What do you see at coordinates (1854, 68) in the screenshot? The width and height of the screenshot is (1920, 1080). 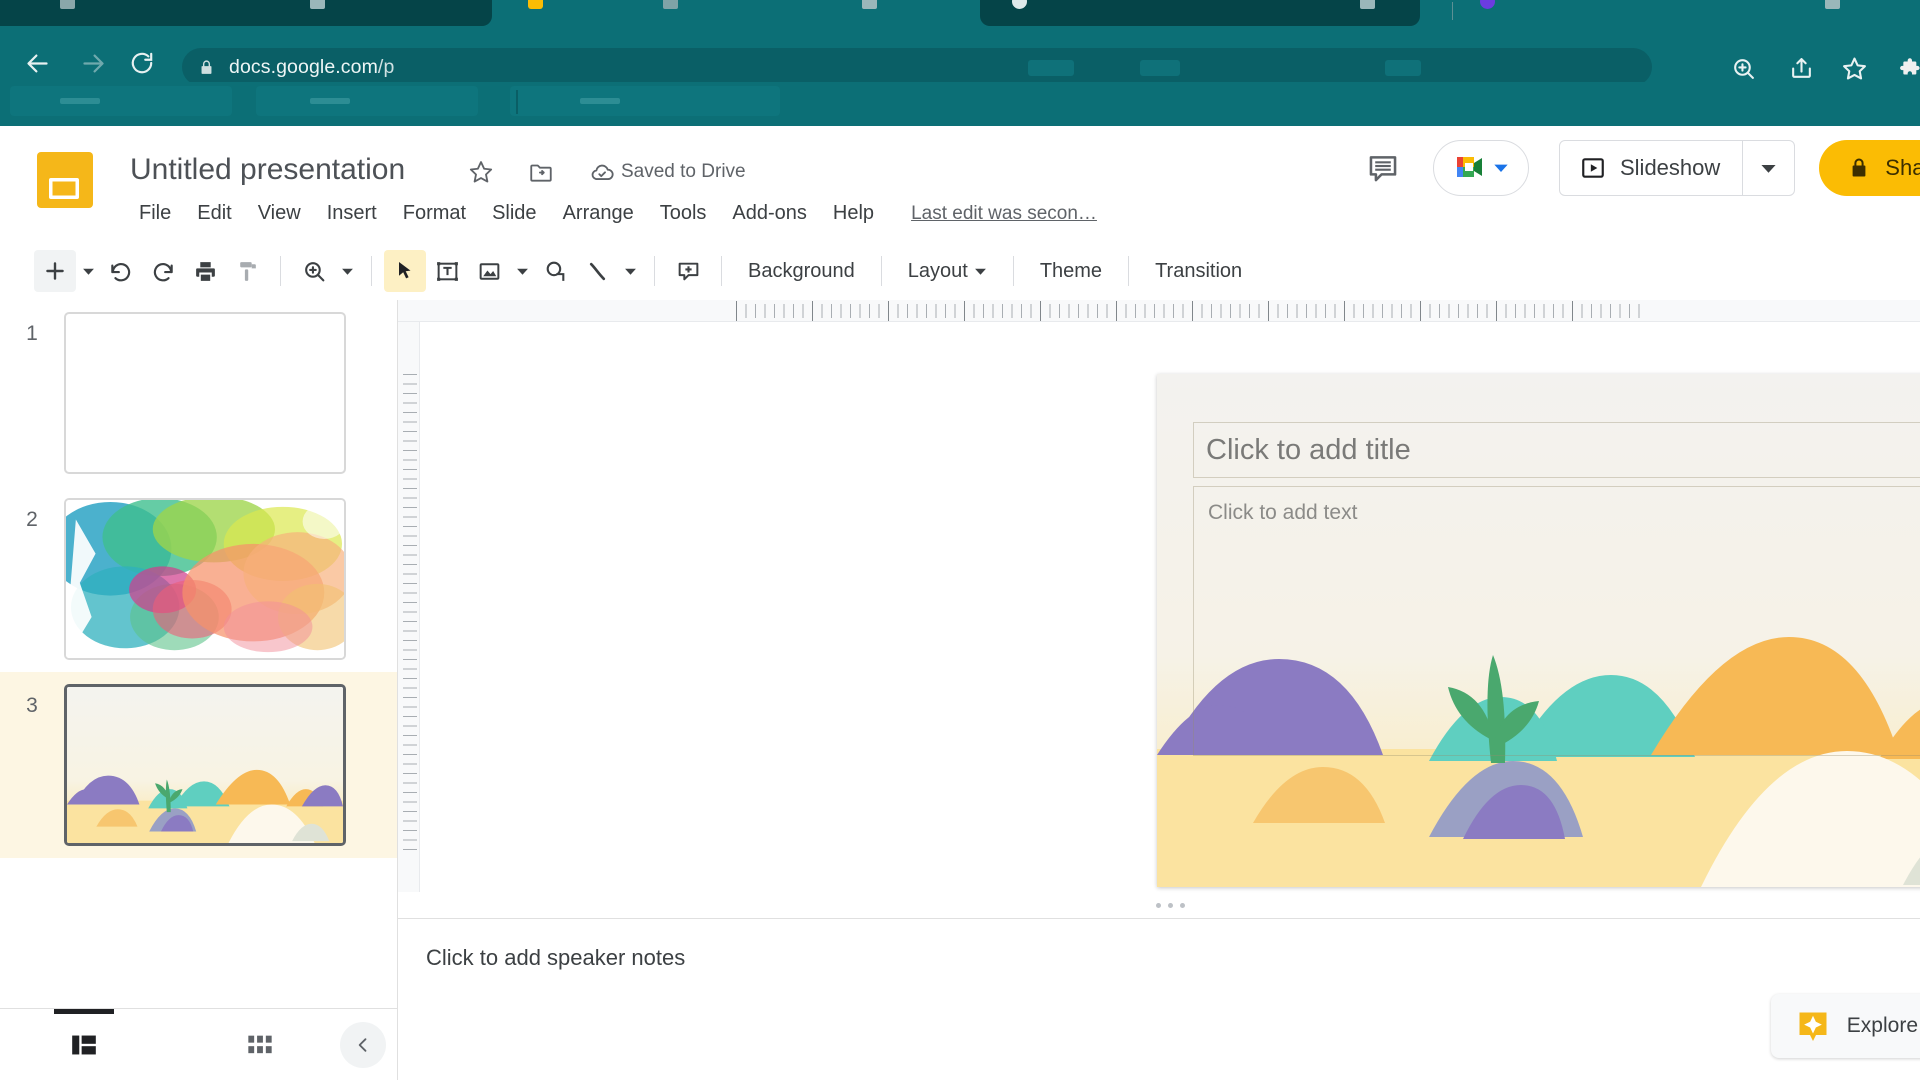 I see `bookmark-button` at bounding box center [1854, 68].